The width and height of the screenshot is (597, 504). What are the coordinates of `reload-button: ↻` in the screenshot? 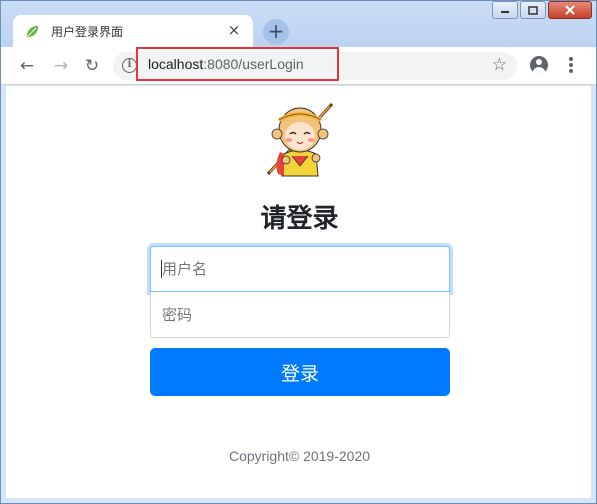 It's located at (92, 66).